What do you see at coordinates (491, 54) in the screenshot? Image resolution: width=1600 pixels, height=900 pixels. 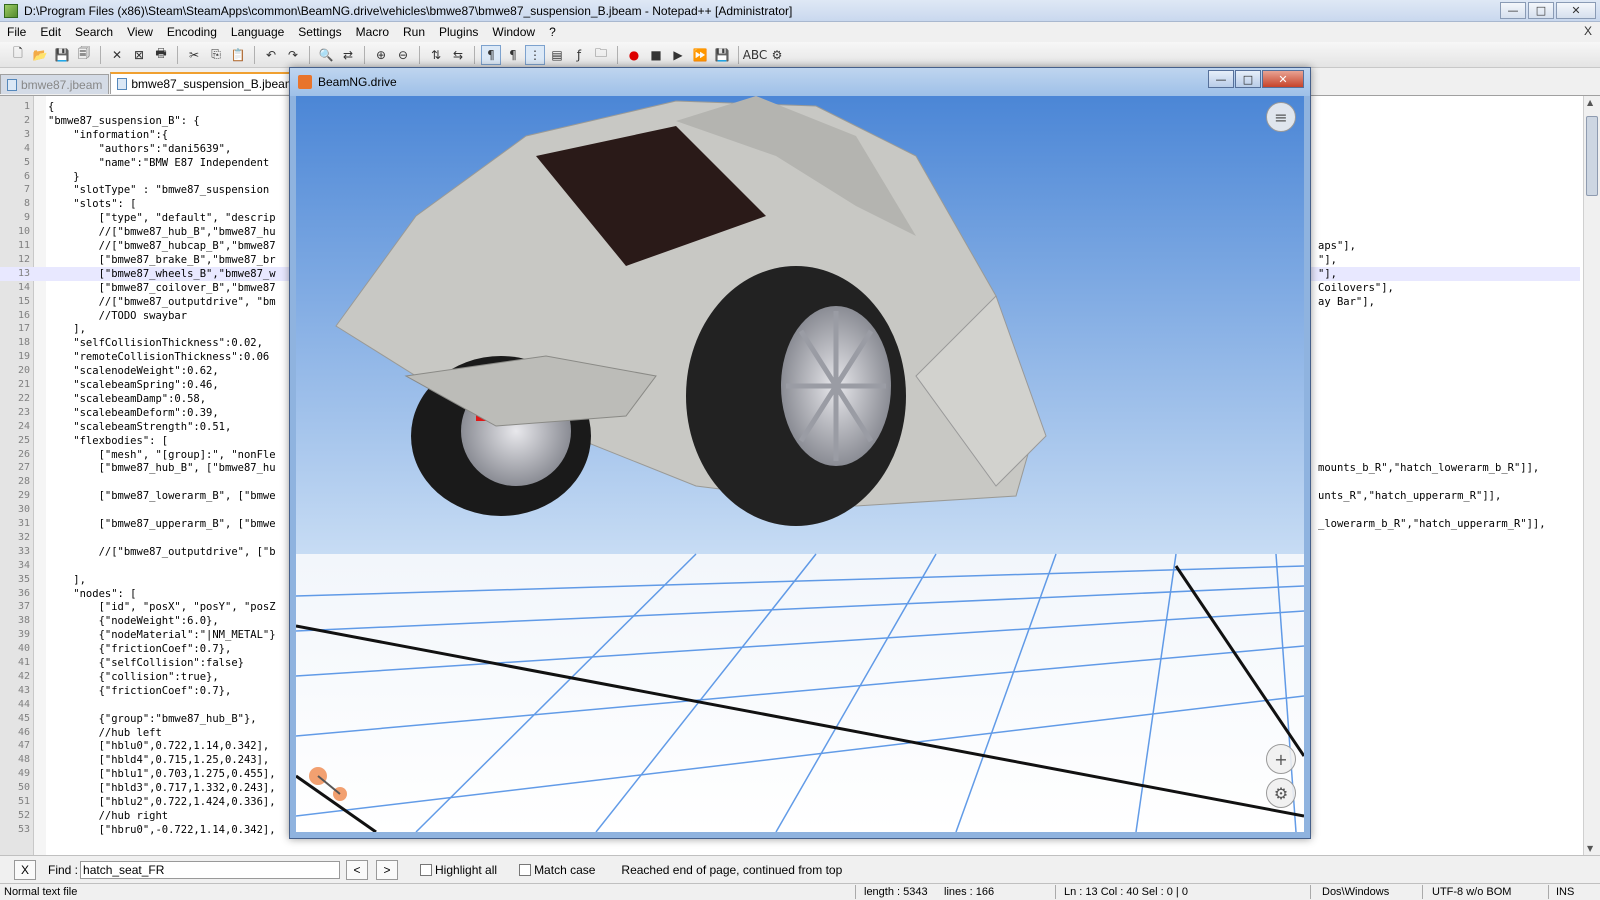 I see `word-wrap-icon: ¶` at bounding box center [491, 54].